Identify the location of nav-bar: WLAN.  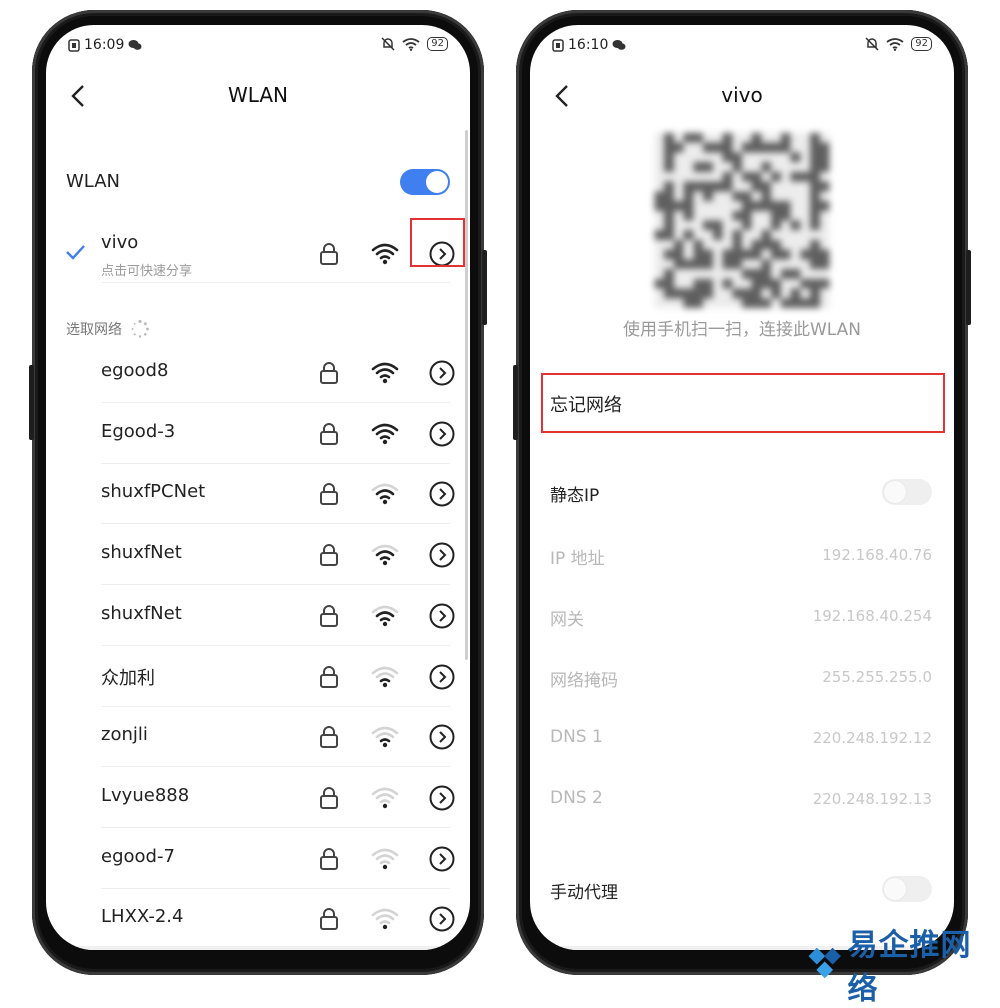
(258, 96).